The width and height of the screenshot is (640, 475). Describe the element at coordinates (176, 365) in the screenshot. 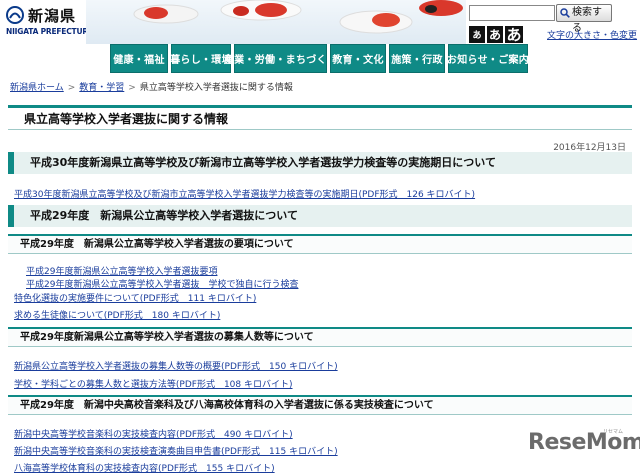

I see `link-enrollment-overview-pdf: 新潟県公立高等学校入学者選抜の募集人数等の概要(PDF形式 150 キロバイト)` at that location.